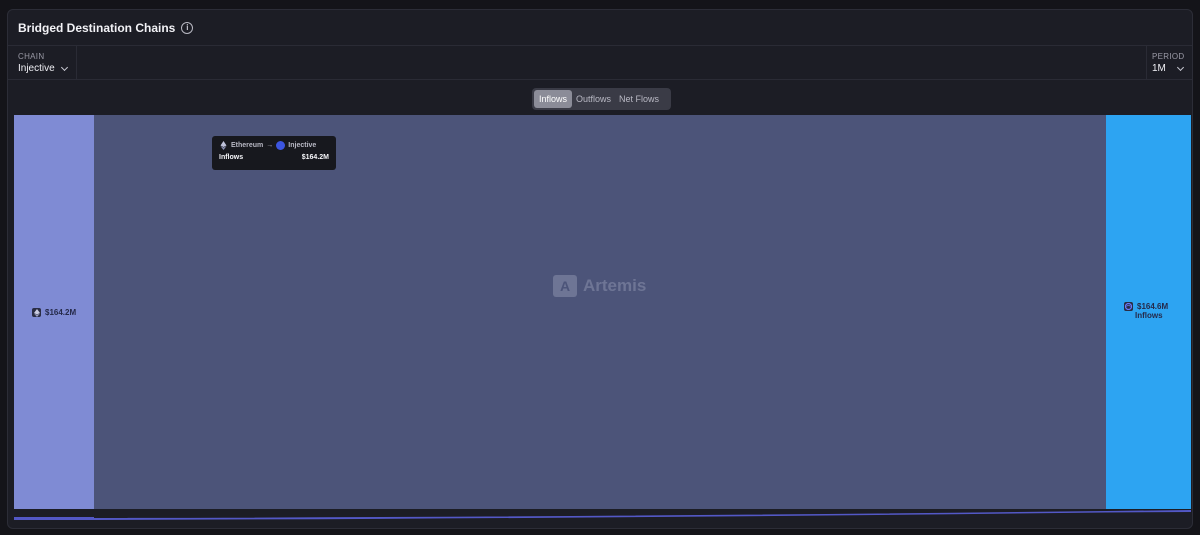 This screenshot has height=535, width=1200. Describe the element at coordinates (1149, 315) in the screenshot. I see `node-sublabel-injective: Inflows` at that location.